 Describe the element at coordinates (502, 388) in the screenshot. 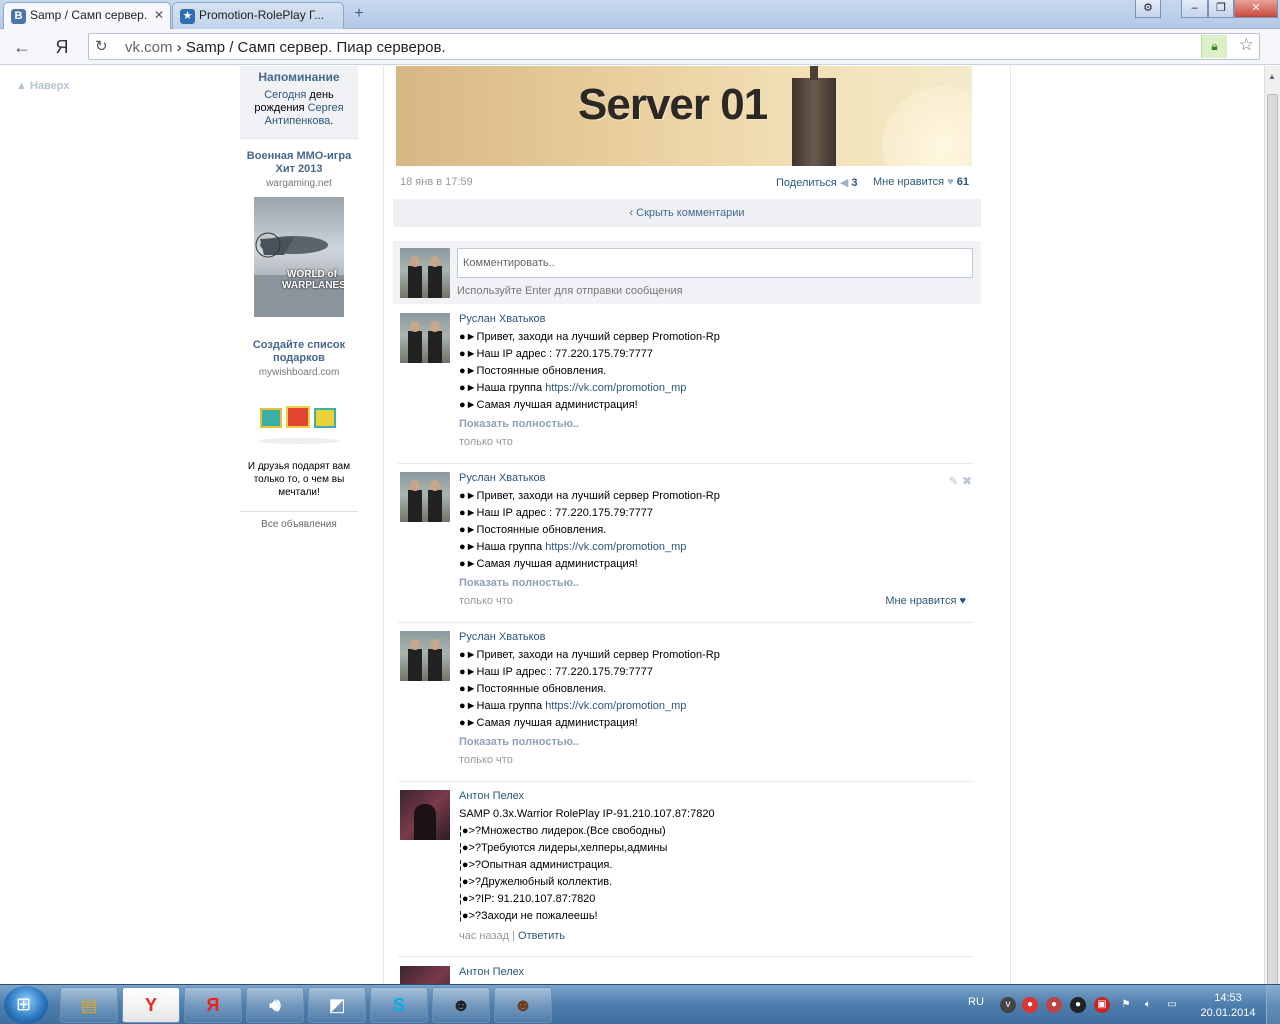

I see `comment-line-text: ●►Наша группа` at that location.